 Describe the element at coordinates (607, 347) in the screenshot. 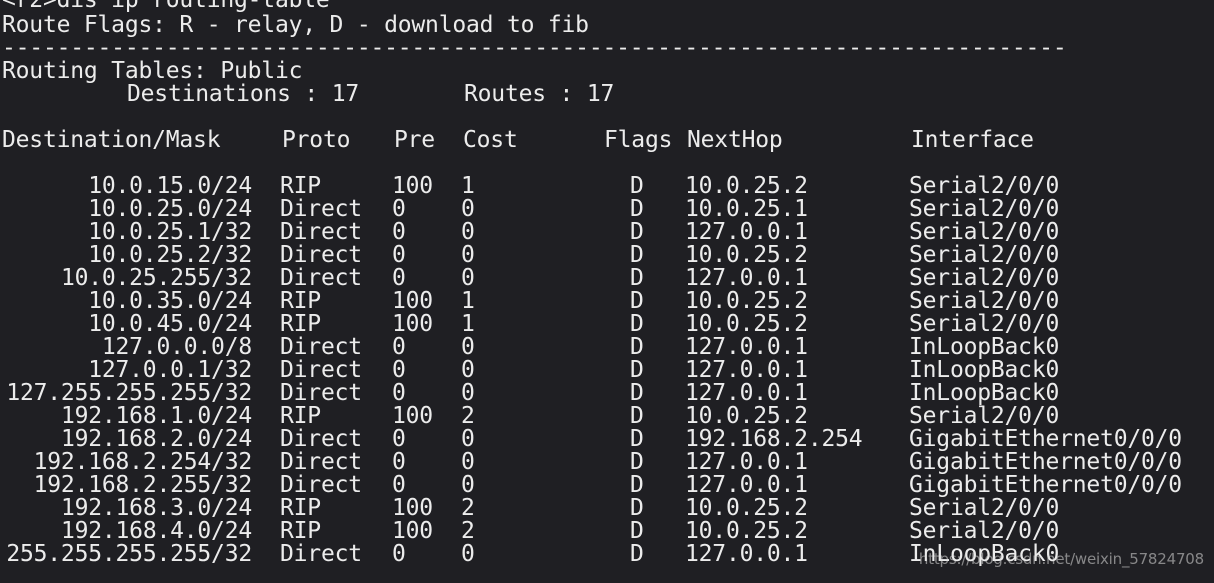

I see `table-row: 127.0.0.0/8 Direct 0 0 D 127.0.0.1 InLoopBack0` at that location.